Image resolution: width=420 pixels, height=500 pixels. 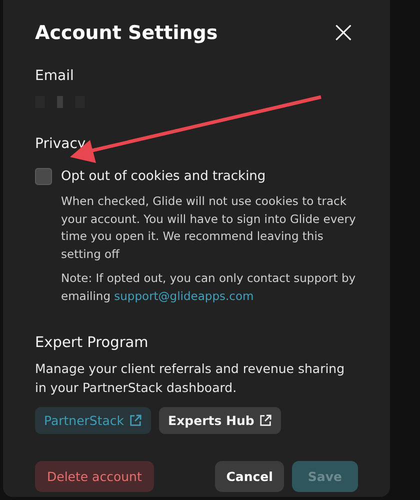 What do you see at coordinates (60, 102) in the screenshot?
I see `redacted-email` at bounding box center [60, 102].